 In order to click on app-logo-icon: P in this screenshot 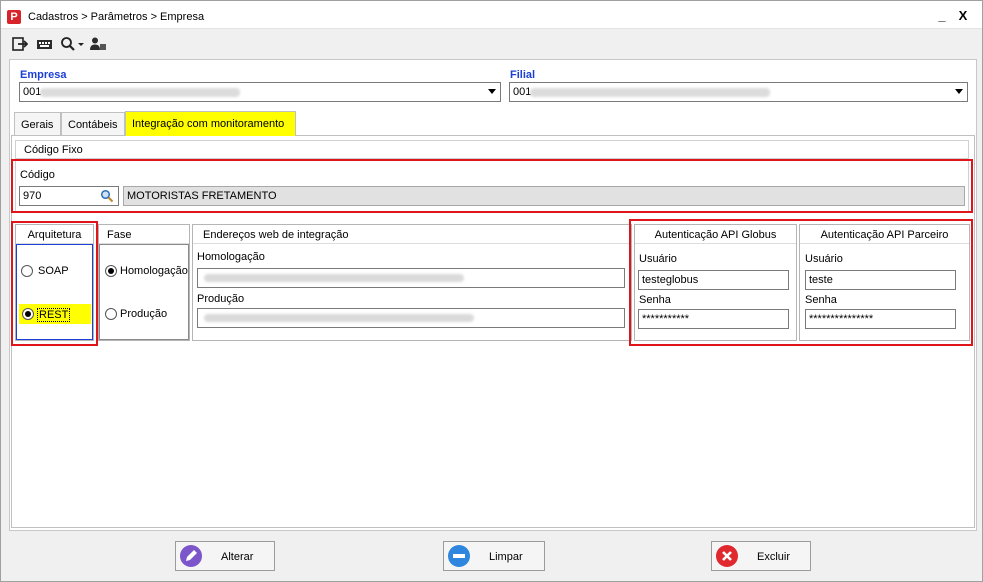, I will do `click(14, 17)`.